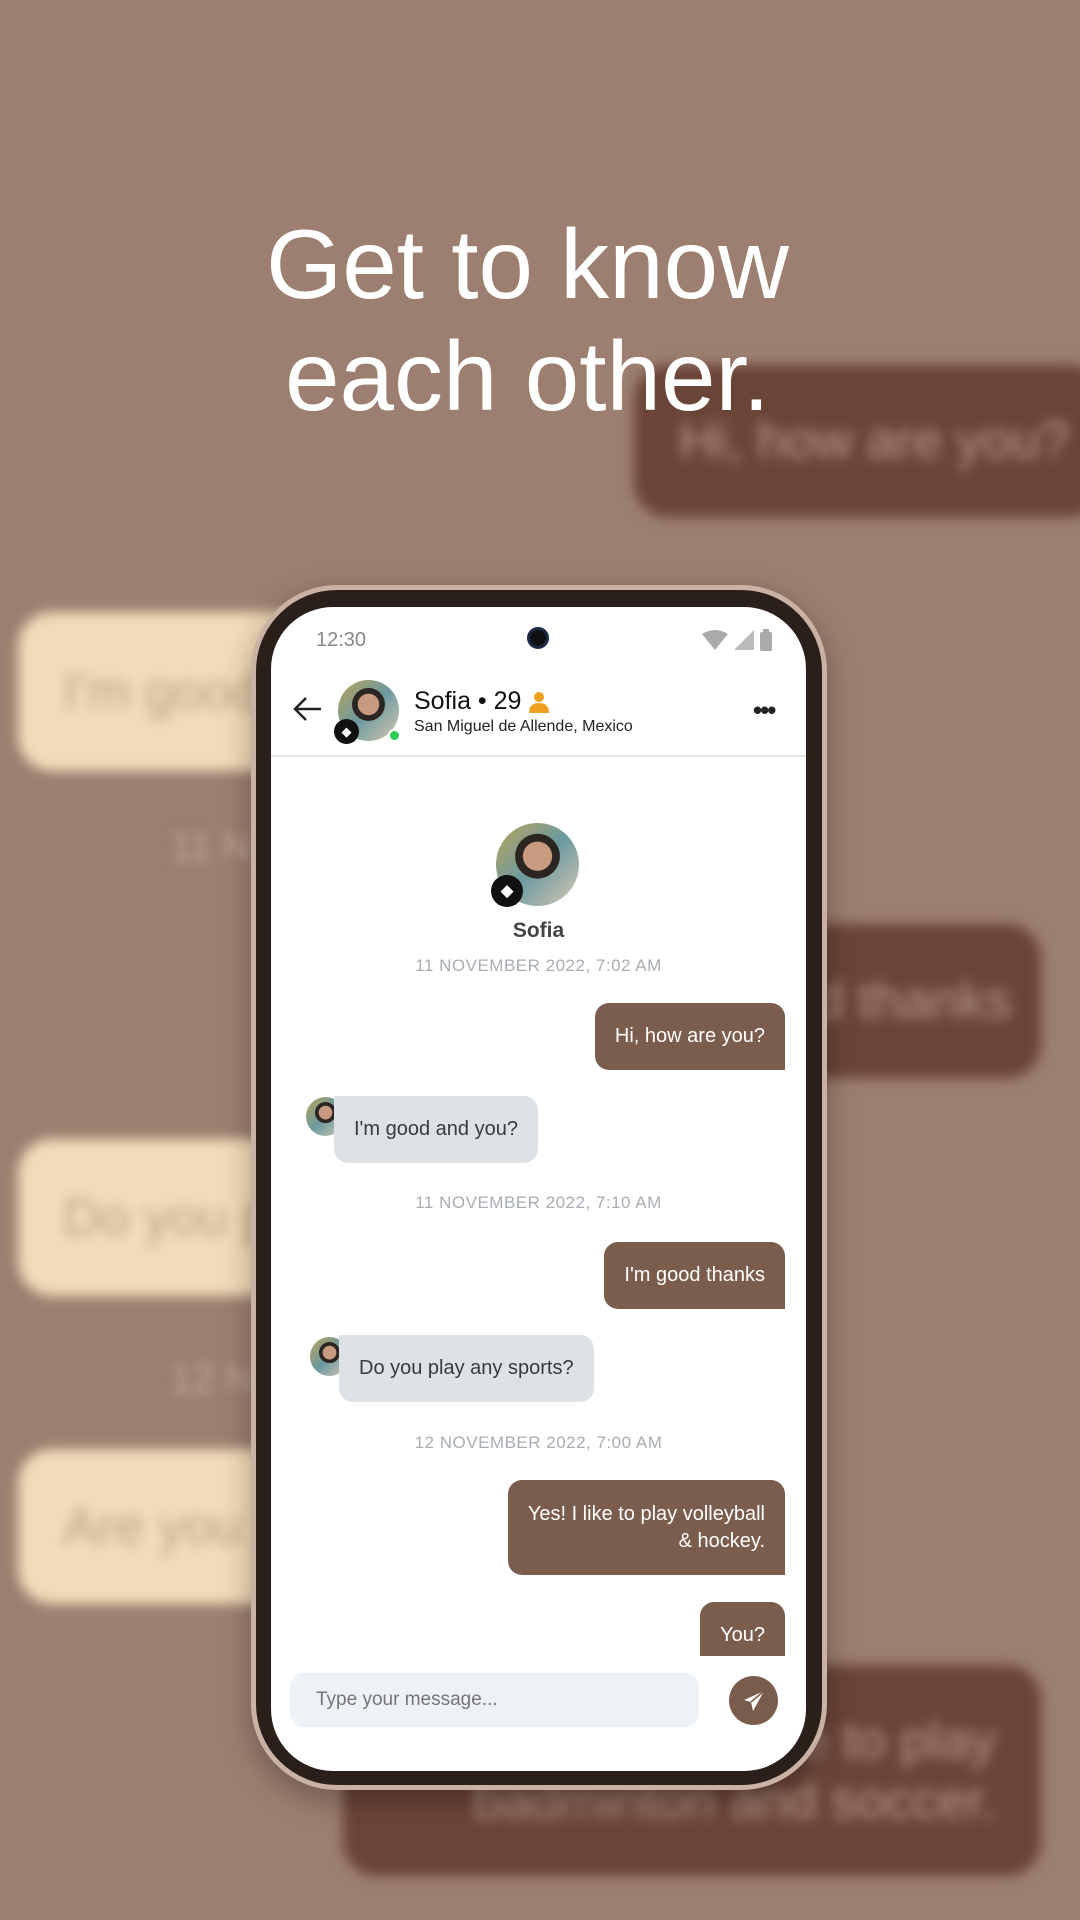 The width and height of the screenshot is (1080, 1920). Describe the element at coordinates (494, 1700) in the screenshot. I see `message-input` at that location.